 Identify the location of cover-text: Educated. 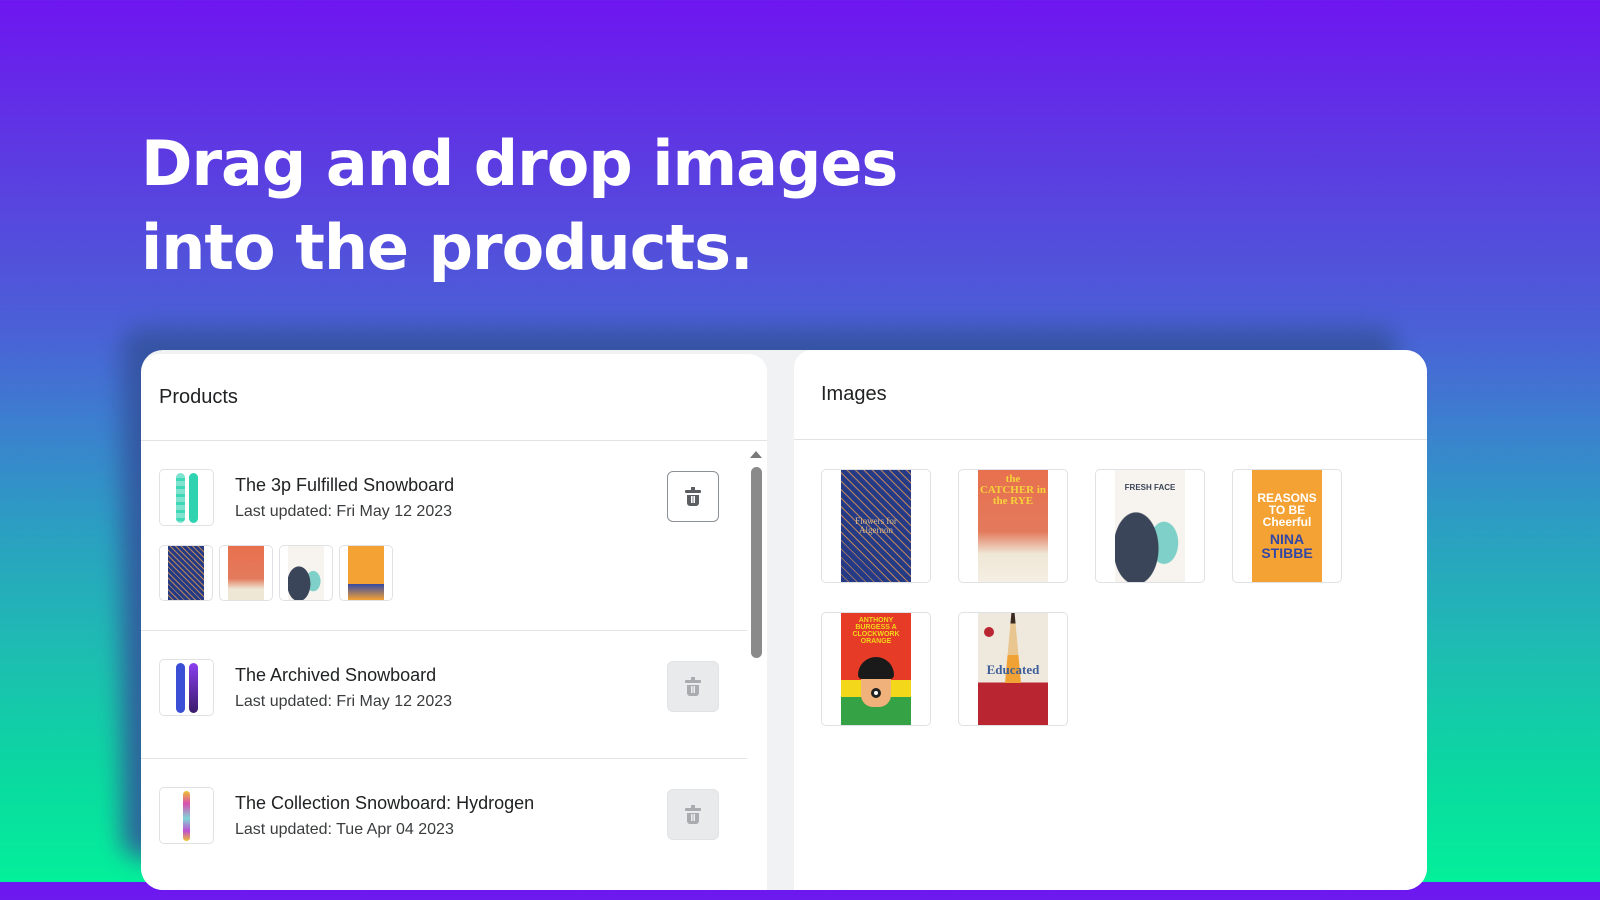
(1013, 669).